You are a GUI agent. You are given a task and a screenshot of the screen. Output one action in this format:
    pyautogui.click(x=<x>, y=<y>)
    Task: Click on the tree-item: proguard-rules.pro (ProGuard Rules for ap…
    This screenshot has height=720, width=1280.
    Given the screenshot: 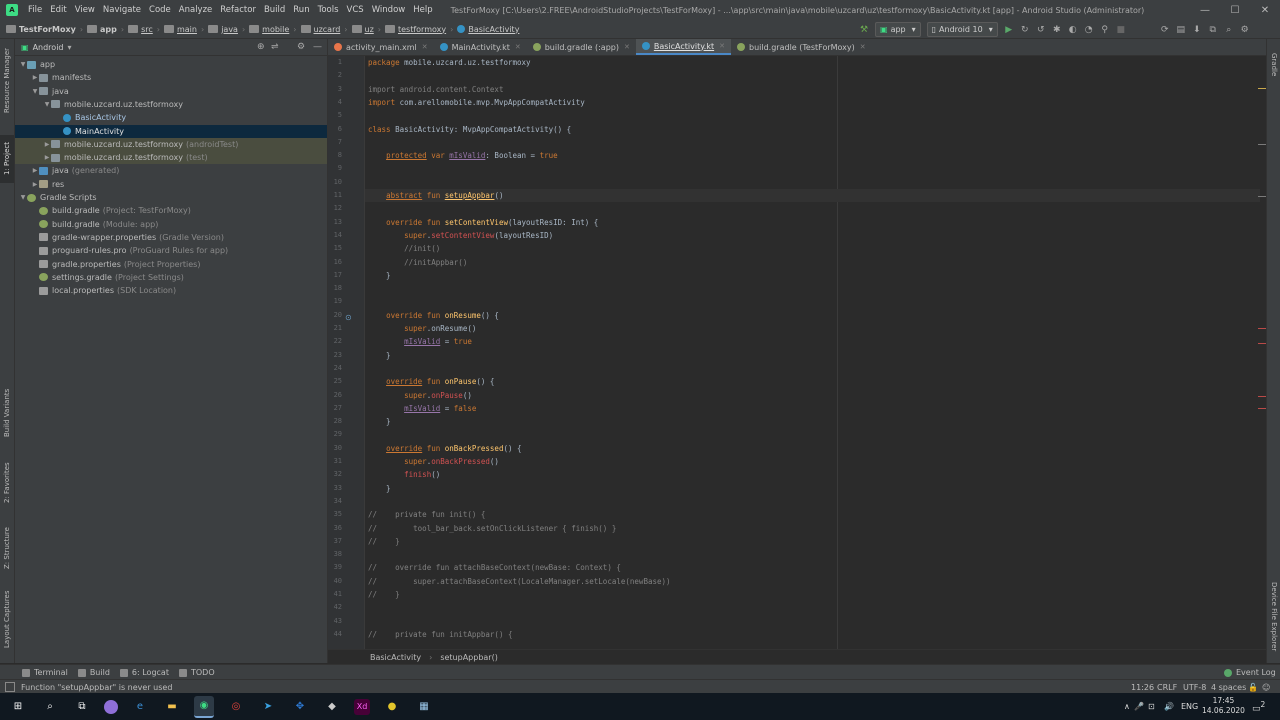 What is the action you would take?
    pyautogui.click(x=171, y=250)
    